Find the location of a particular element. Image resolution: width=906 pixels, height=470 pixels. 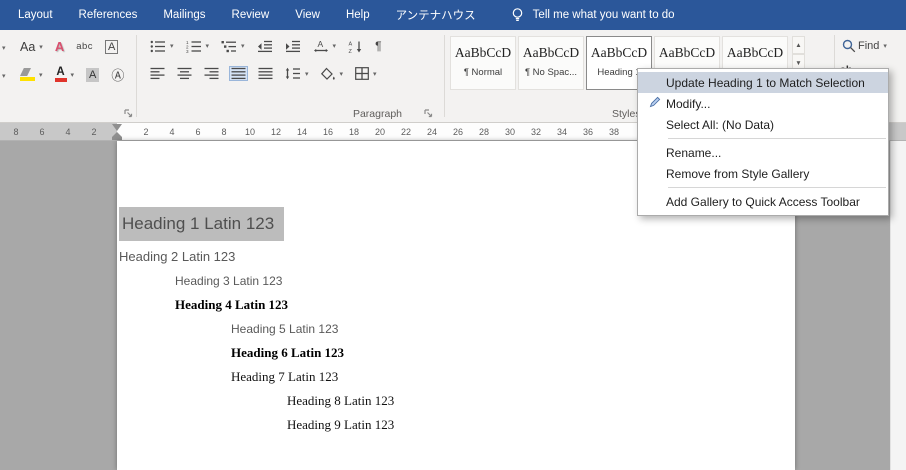

ribbon-tab: View is located at coordinates (307, 15).